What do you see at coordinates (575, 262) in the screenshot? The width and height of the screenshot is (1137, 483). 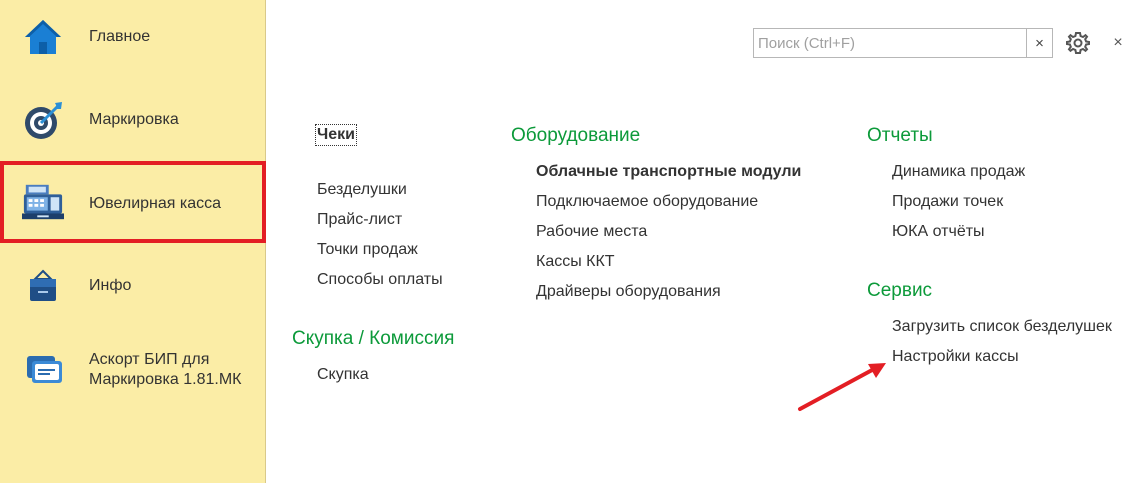 I see `link-kkt-registers: Кассы ККТ` at bounding box center [575, 262].